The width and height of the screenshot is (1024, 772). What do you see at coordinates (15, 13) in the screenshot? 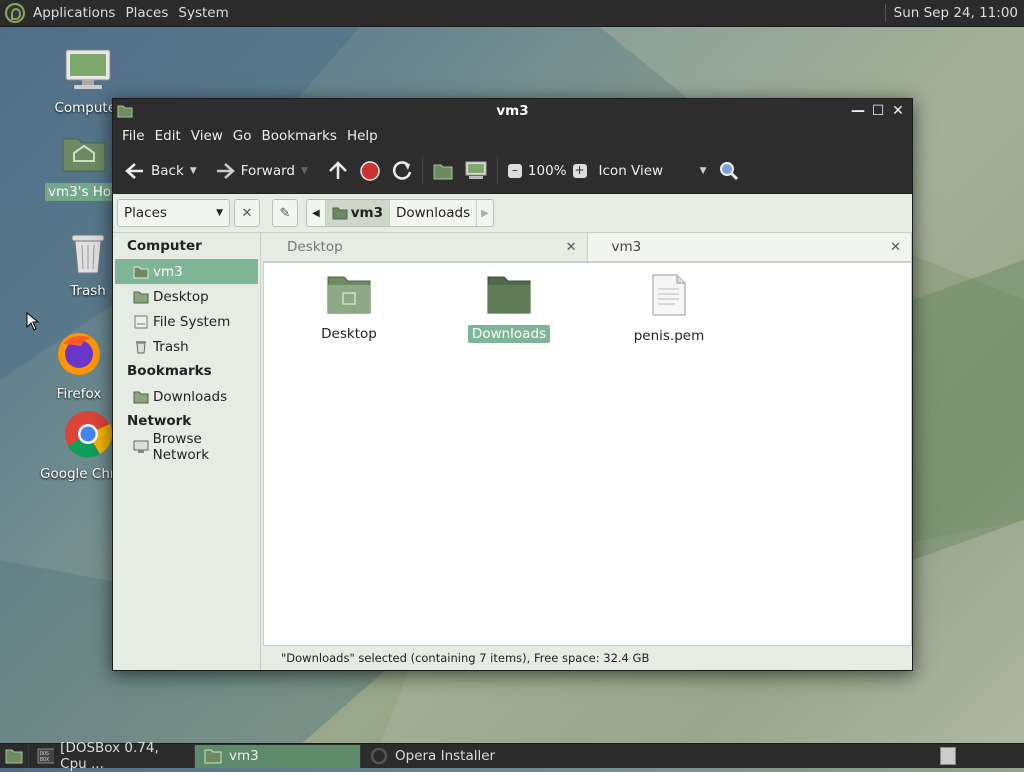
I see `mate-logo-icon` at bounding box center [15, 13].